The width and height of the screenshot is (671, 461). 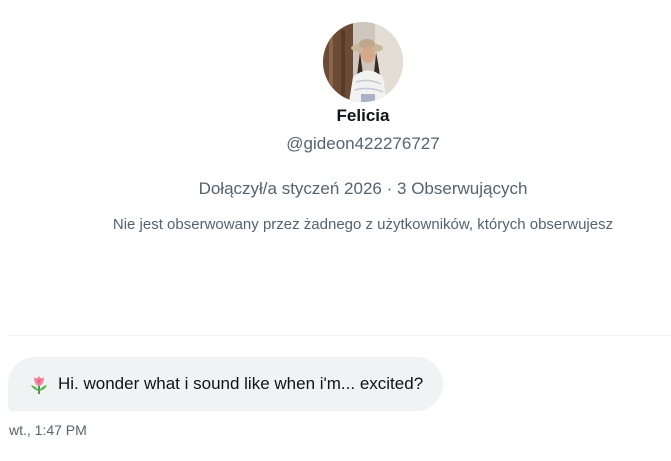 What do you see at coordinates (39, 384) in the screenshot?
I see `tulip-icon` at bounding box center [39, 384].